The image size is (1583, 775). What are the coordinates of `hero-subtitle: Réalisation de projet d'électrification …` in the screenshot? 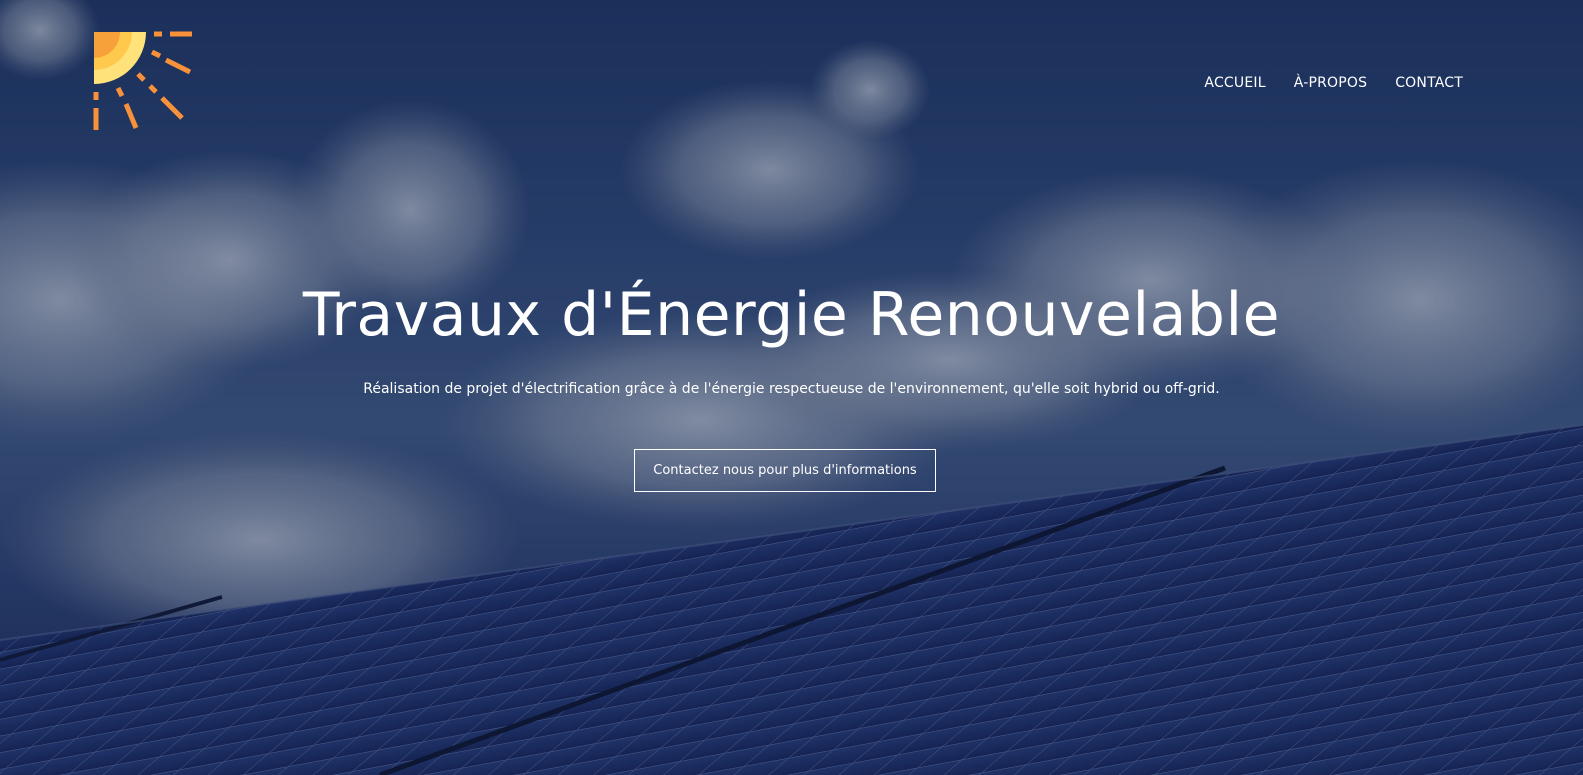 It's located at (791, 389).